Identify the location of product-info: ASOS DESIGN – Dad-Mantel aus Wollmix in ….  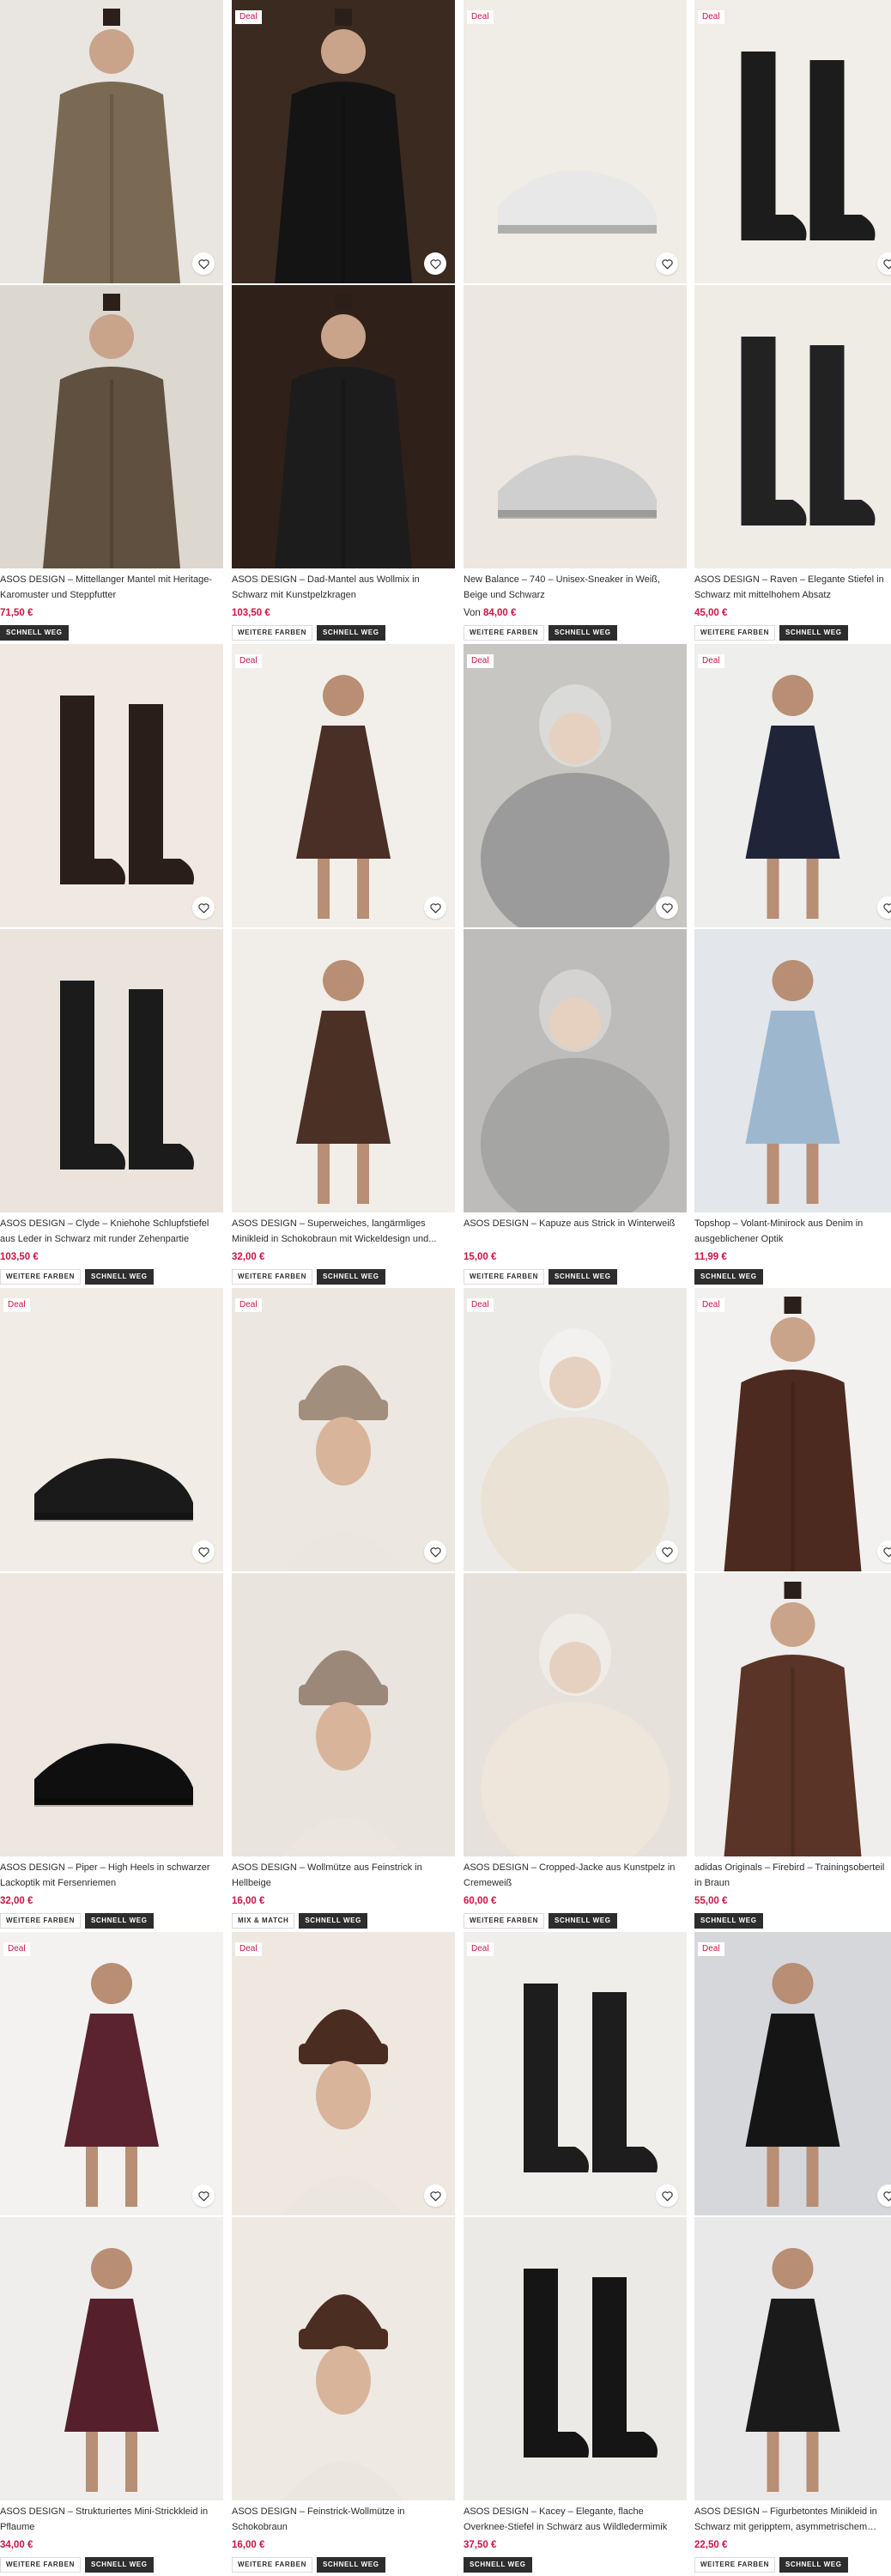
(344, 607).